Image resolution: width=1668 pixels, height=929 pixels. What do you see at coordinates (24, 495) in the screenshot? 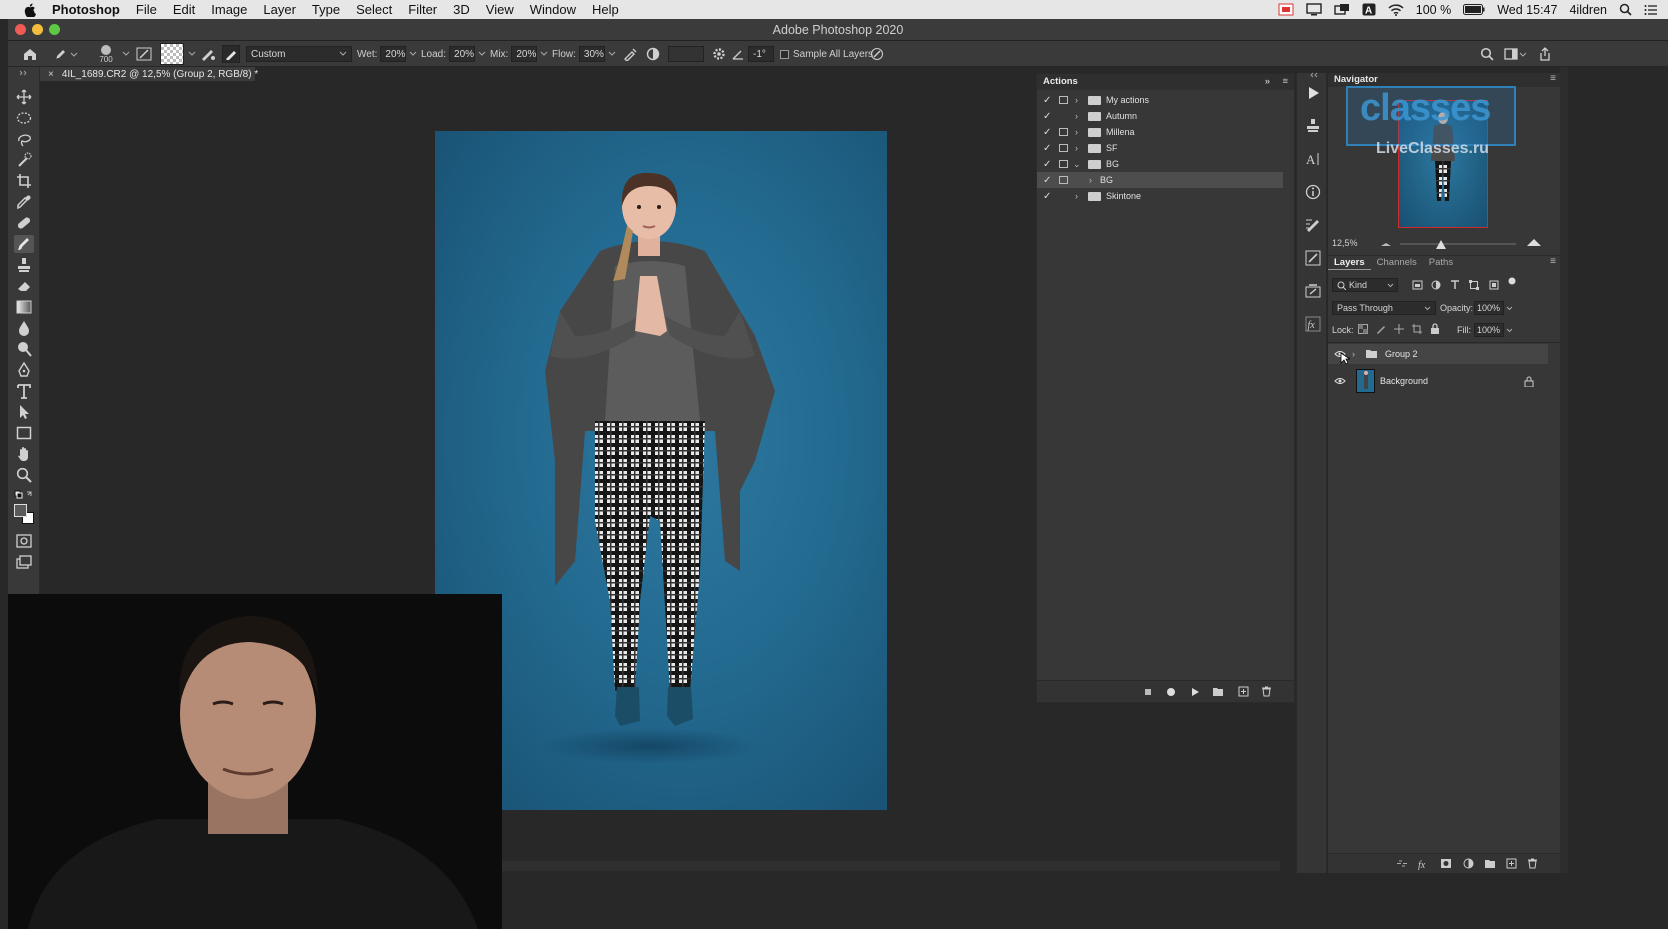
I see `default-colors-icon` at bounding box center [24, 495].